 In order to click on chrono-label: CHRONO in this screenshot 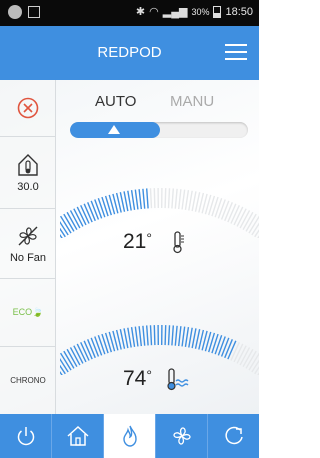, I will do `click(28, 380)`.